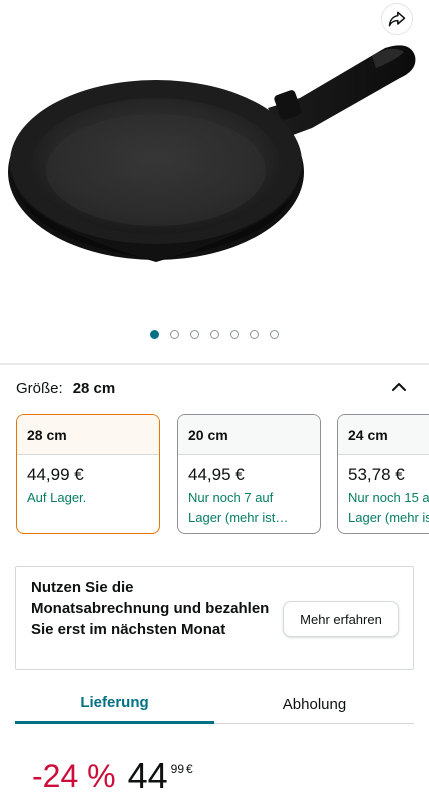  I want to click on variant-size: 20 cm, so click(249, 435).